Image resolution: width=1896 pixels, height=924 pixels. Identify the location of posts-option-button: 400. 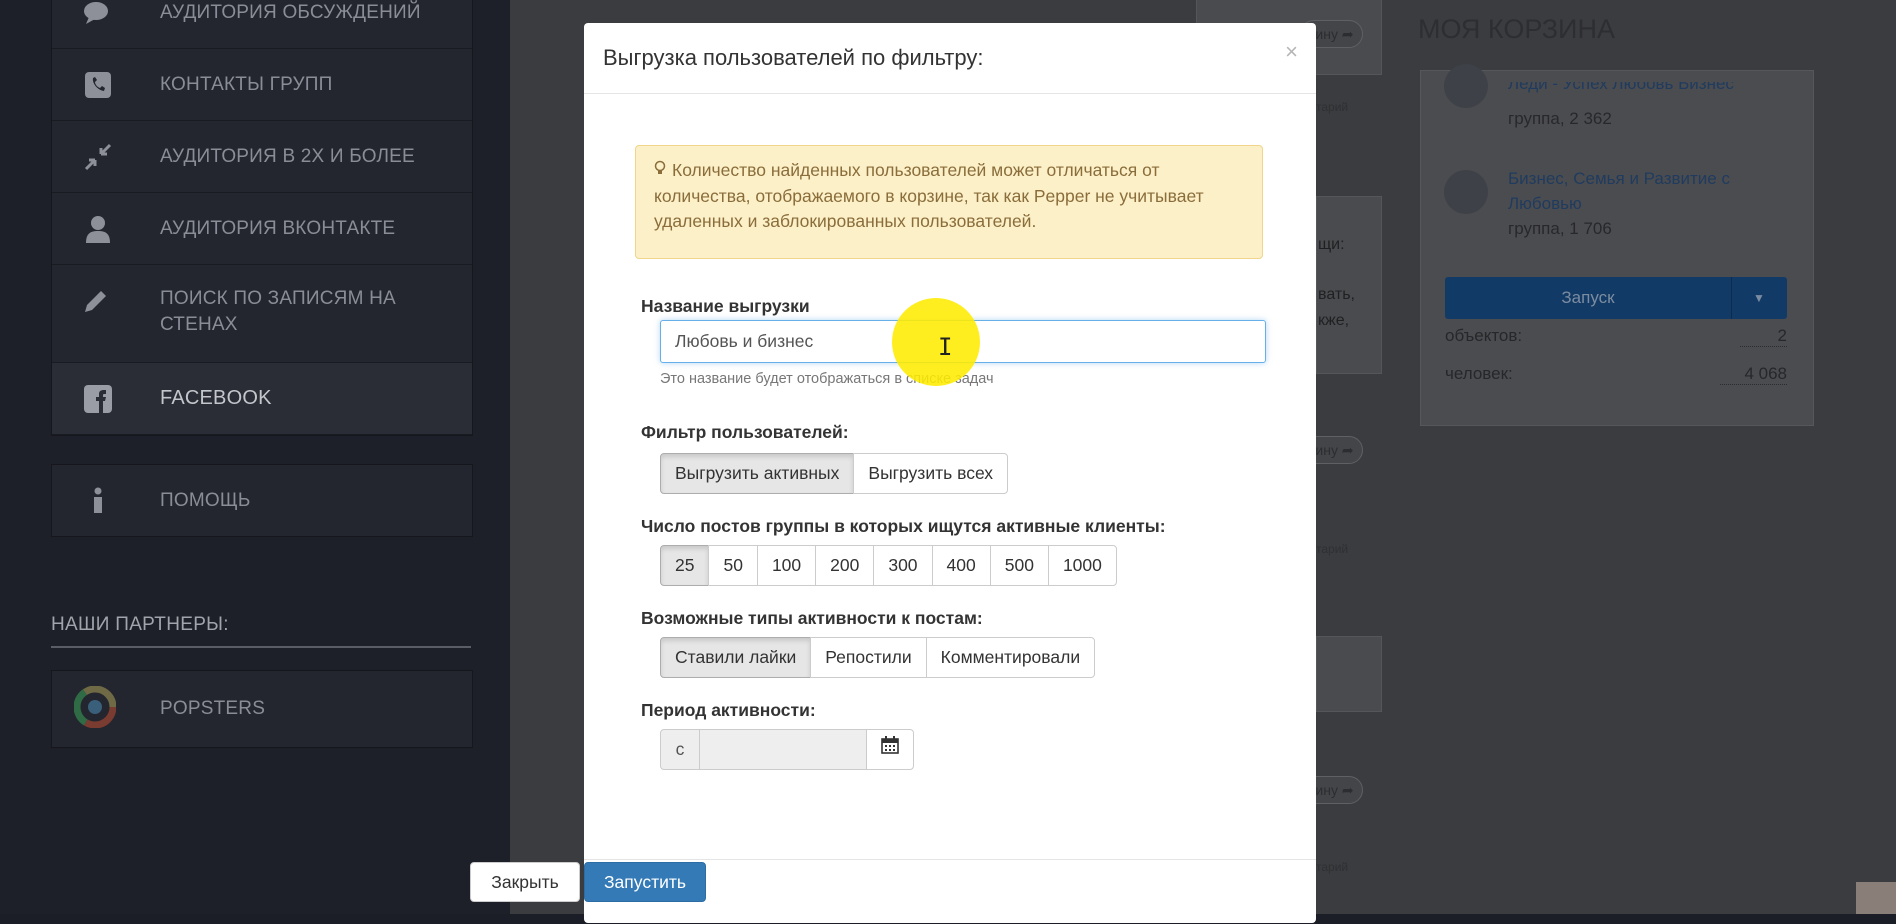
(961, 565).